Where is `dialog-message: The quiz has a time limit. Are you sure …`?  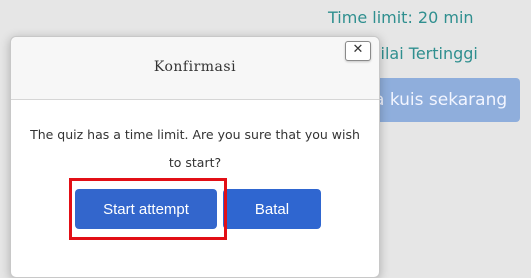
dialog-message: The quiz has a time limit. Are you sure … is located at coordinates (195, 148).